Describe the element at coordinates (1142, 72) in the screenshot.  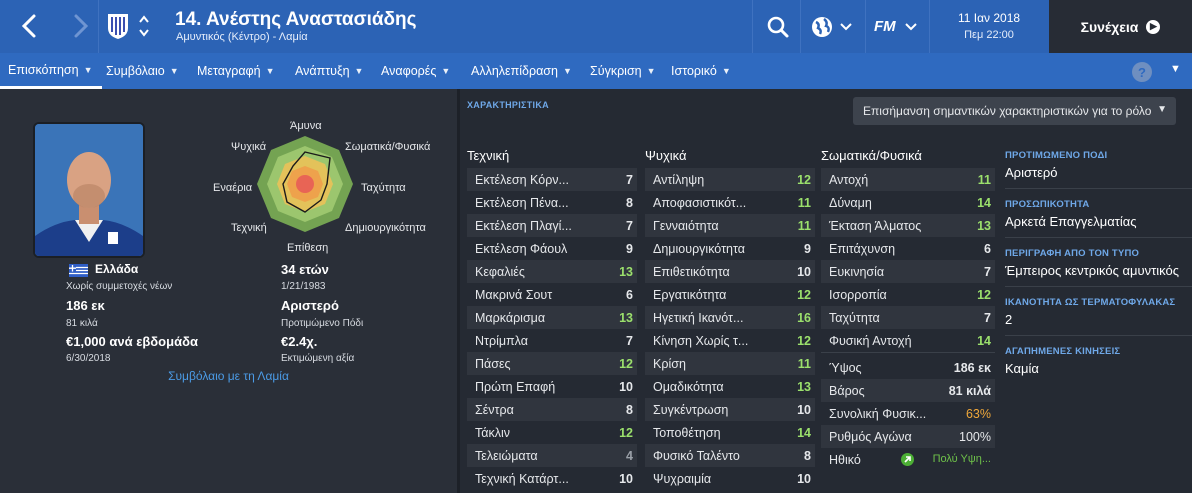
I see `help-icon: ?` at that location.